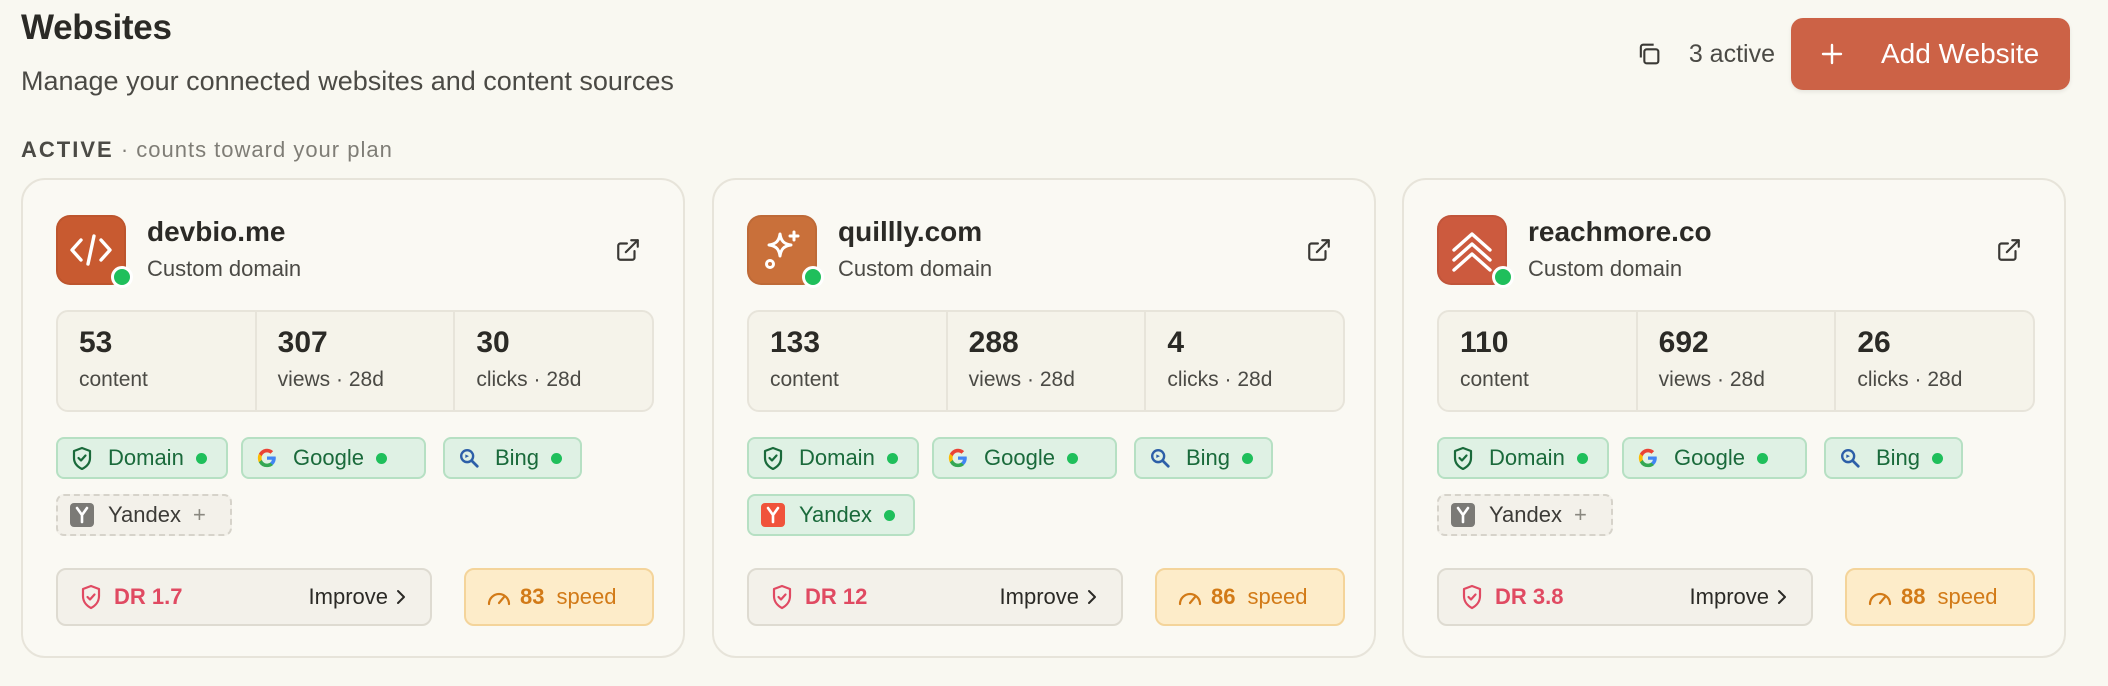 Image resolution: width=2108 pixels, height=686 pixels. What do you see at coordinates (935, 597) in the screenshot?
I see `domain-rating-improve: DR 12 Improve` at bounding box center [935, 597].